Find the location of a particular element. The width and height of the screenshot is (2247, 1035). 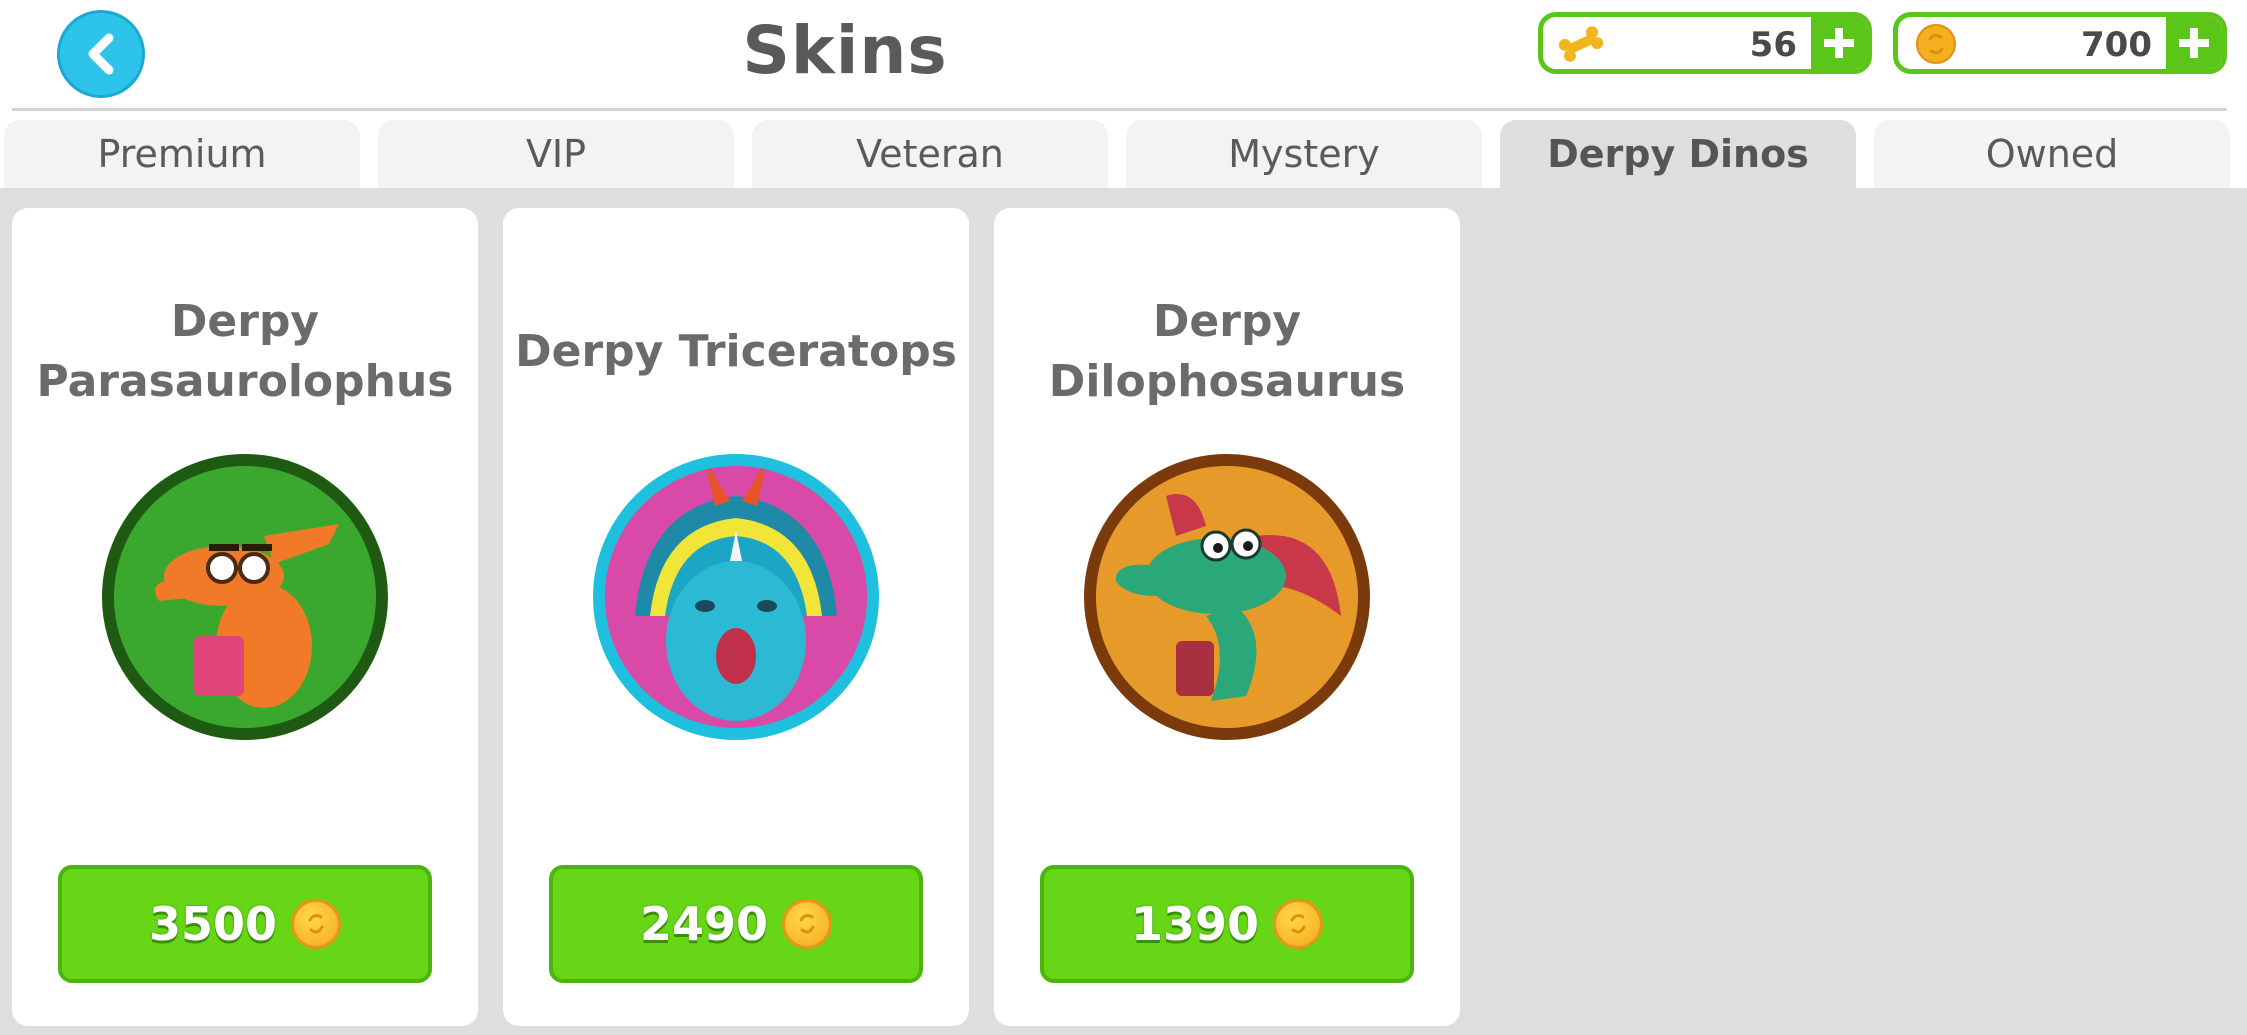

add-coins-button is located at coordinates (2194, 43).